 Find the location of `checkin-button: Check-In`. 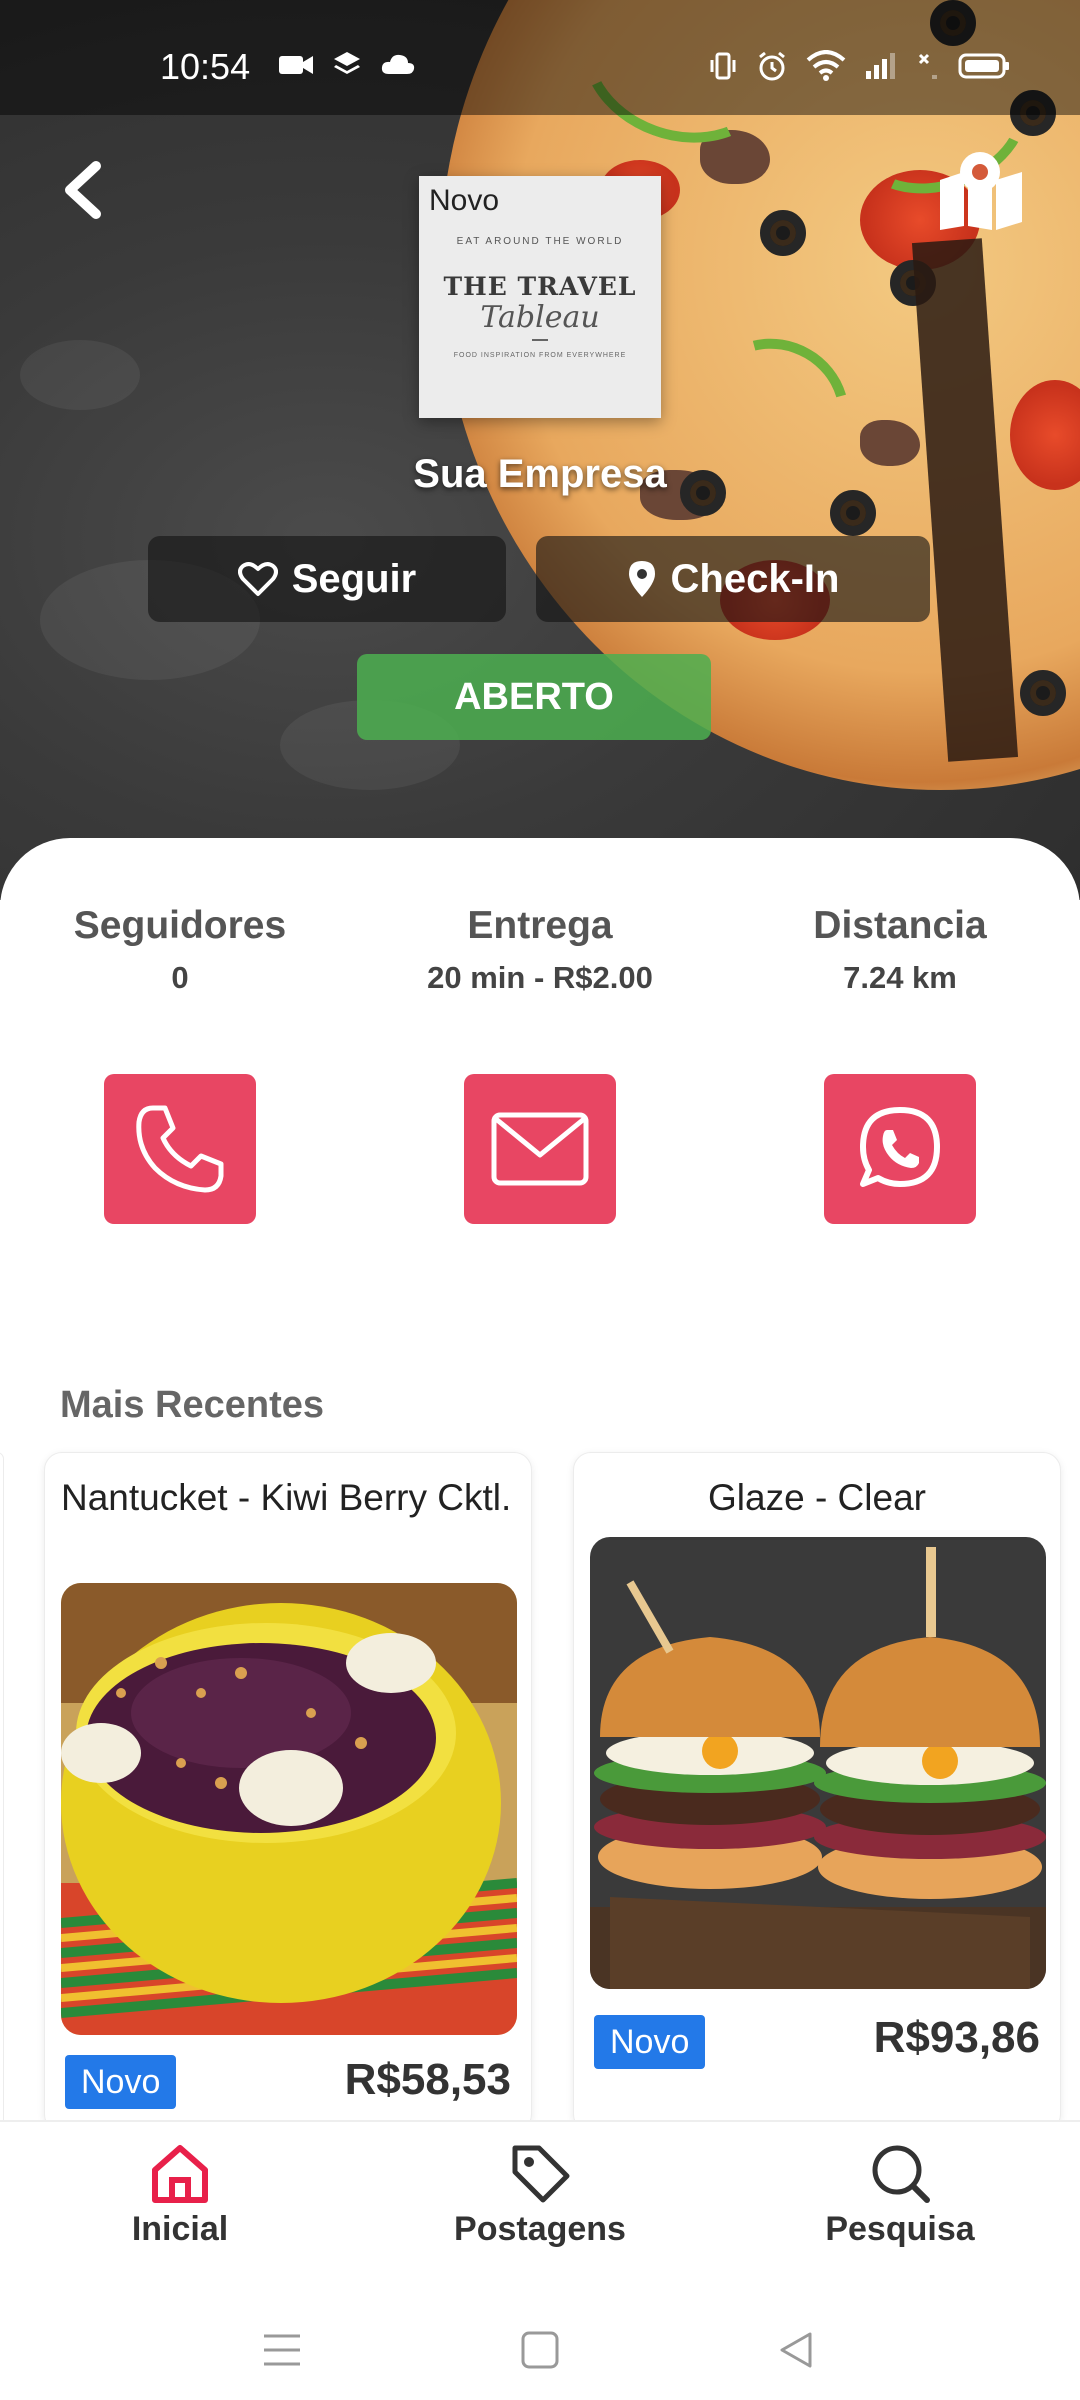

checkin-button: Check-In is located at coordinates (733, 579).